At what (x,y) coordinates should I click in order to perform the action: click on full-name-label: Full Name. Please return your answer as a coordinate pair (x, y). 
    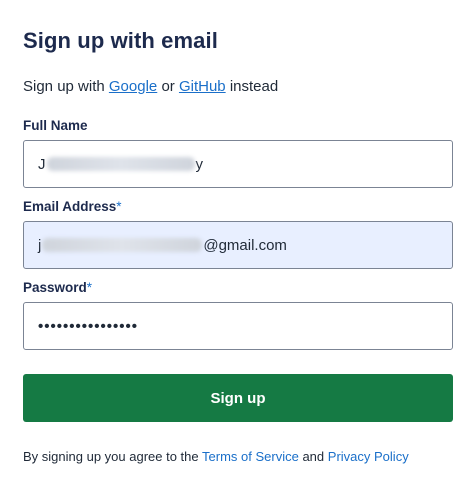
    Looking at the image, I should click on (55, 125).